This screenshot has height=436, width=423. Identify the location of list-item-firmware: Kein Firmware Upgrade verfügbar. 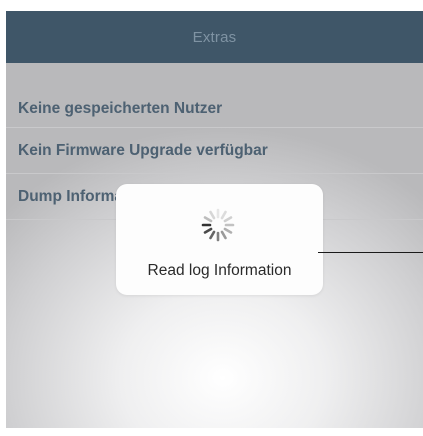
(214, 151).